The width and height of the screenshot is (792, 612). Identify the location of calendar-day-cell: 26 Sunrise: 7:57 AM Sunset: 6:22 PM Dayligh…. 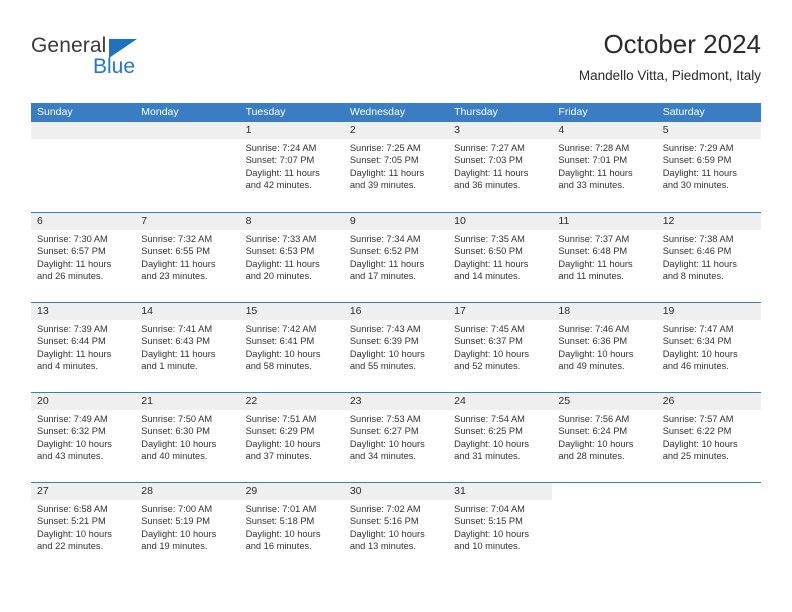
(708, 438).